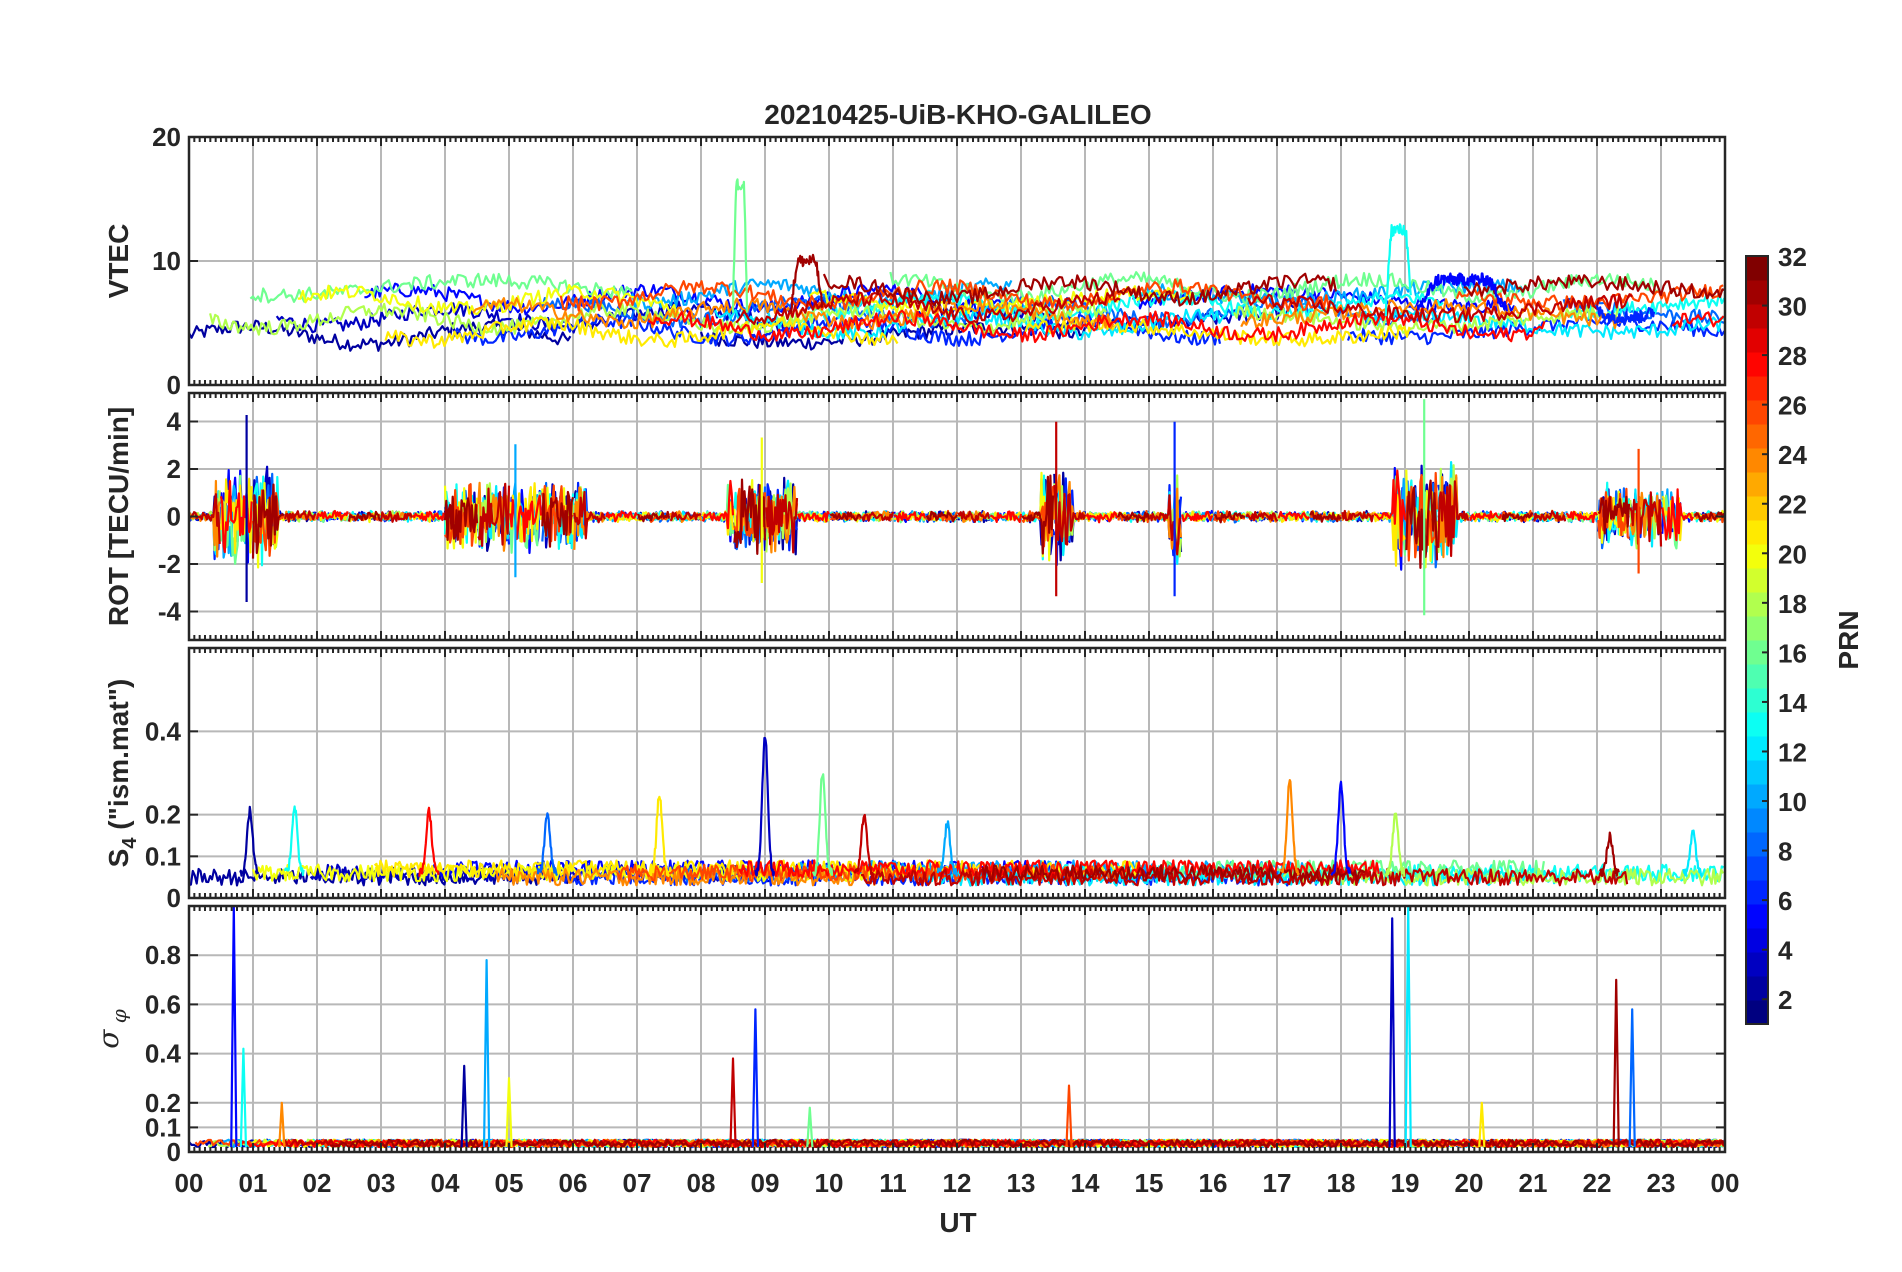 The width and height of the screenshot is (1902, 1272). I want to click on colorbar-tick-label: 28, so click(1792, 356).